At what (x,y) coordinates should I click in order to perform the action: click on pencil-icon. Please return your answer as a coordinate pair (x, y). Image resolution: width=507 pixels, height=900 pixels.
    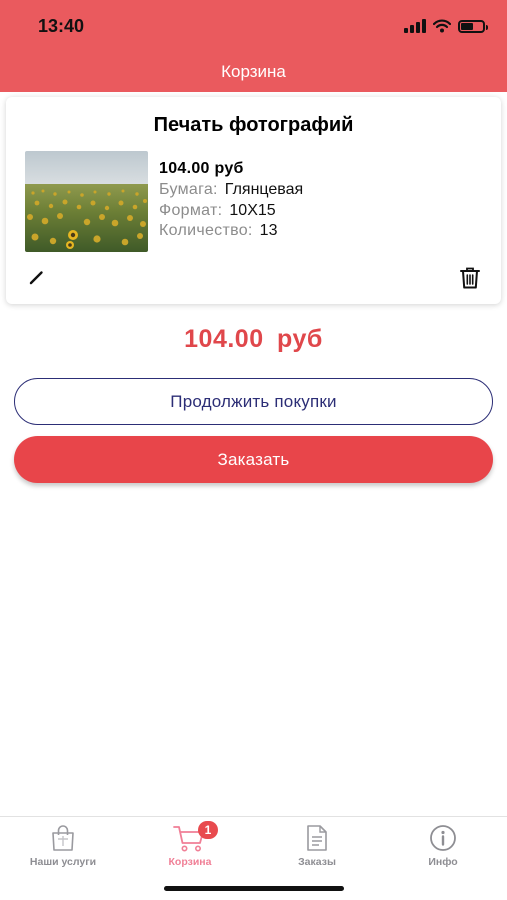
    Looking at the image, I should click on (36, 278).